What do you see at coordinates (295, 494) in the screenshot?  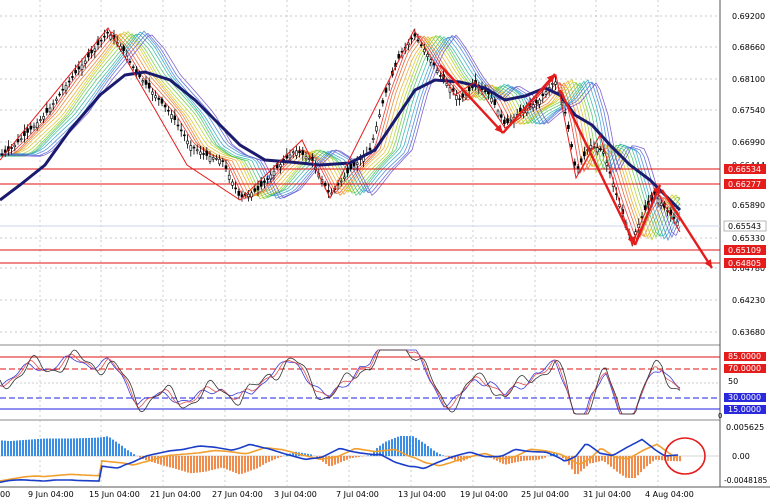 I see `time-label: 3 Jul 04:00` at bounding box center [295, 494].